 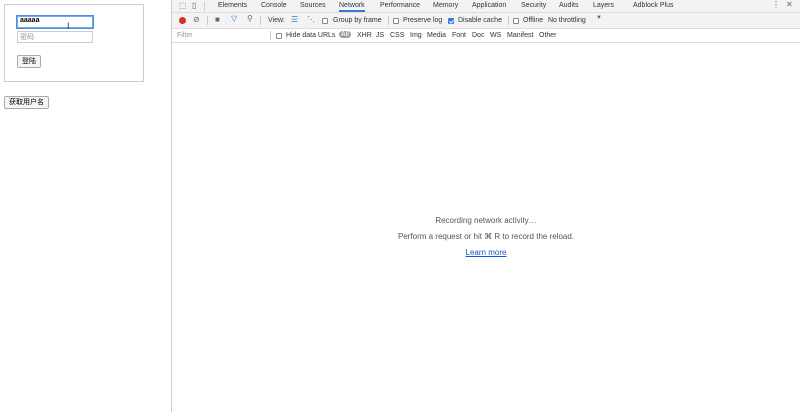 I want to click on filter-all: All, so click(x=345, y=34).